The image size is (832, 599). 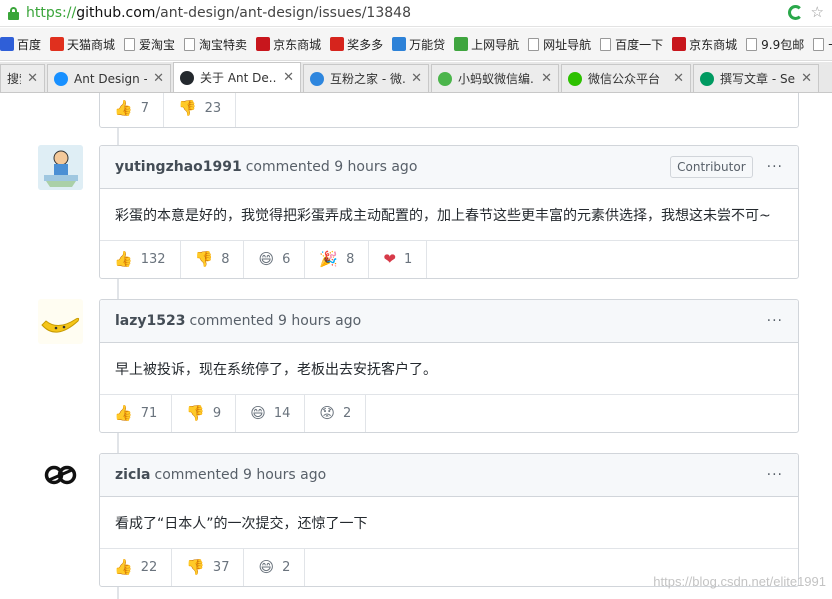 I want to click on comment-author: yutingzhao1991, so click(x=178, y=167).